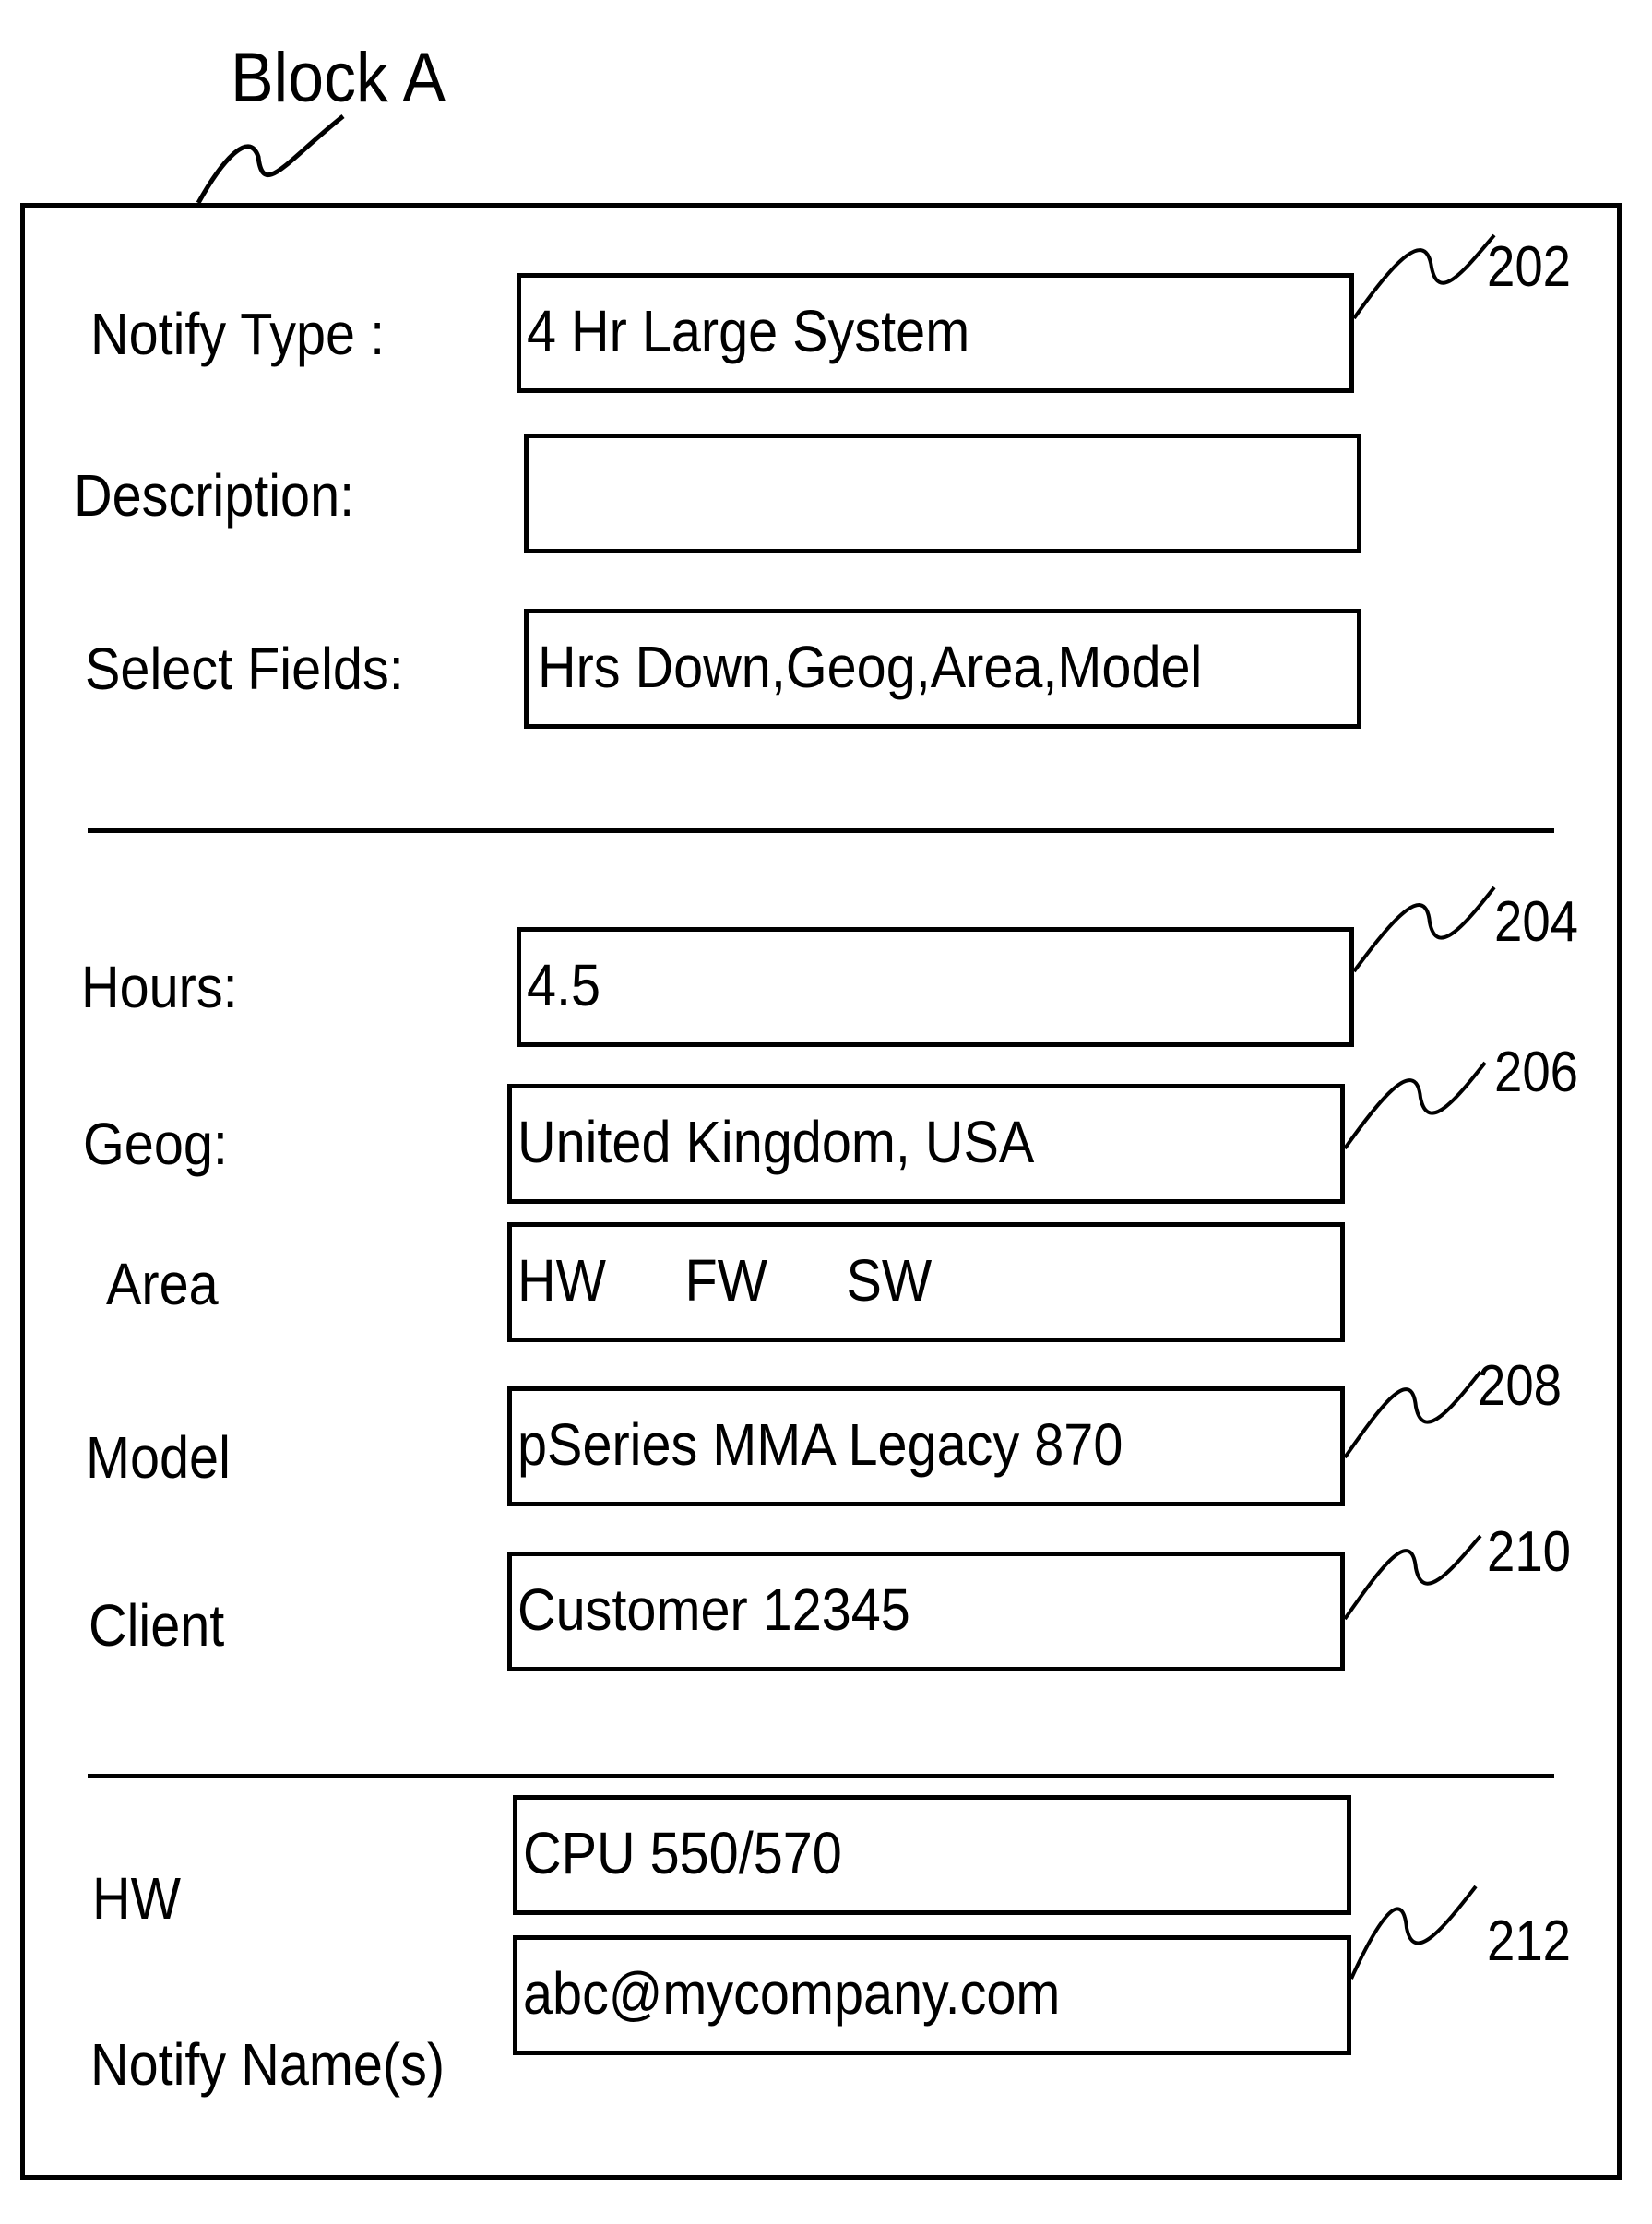 This screenshot has height=2224, width=1652. Describe the element at coordinates (162, 1284) in the screenshot. I see `area-label: Area` at that location.